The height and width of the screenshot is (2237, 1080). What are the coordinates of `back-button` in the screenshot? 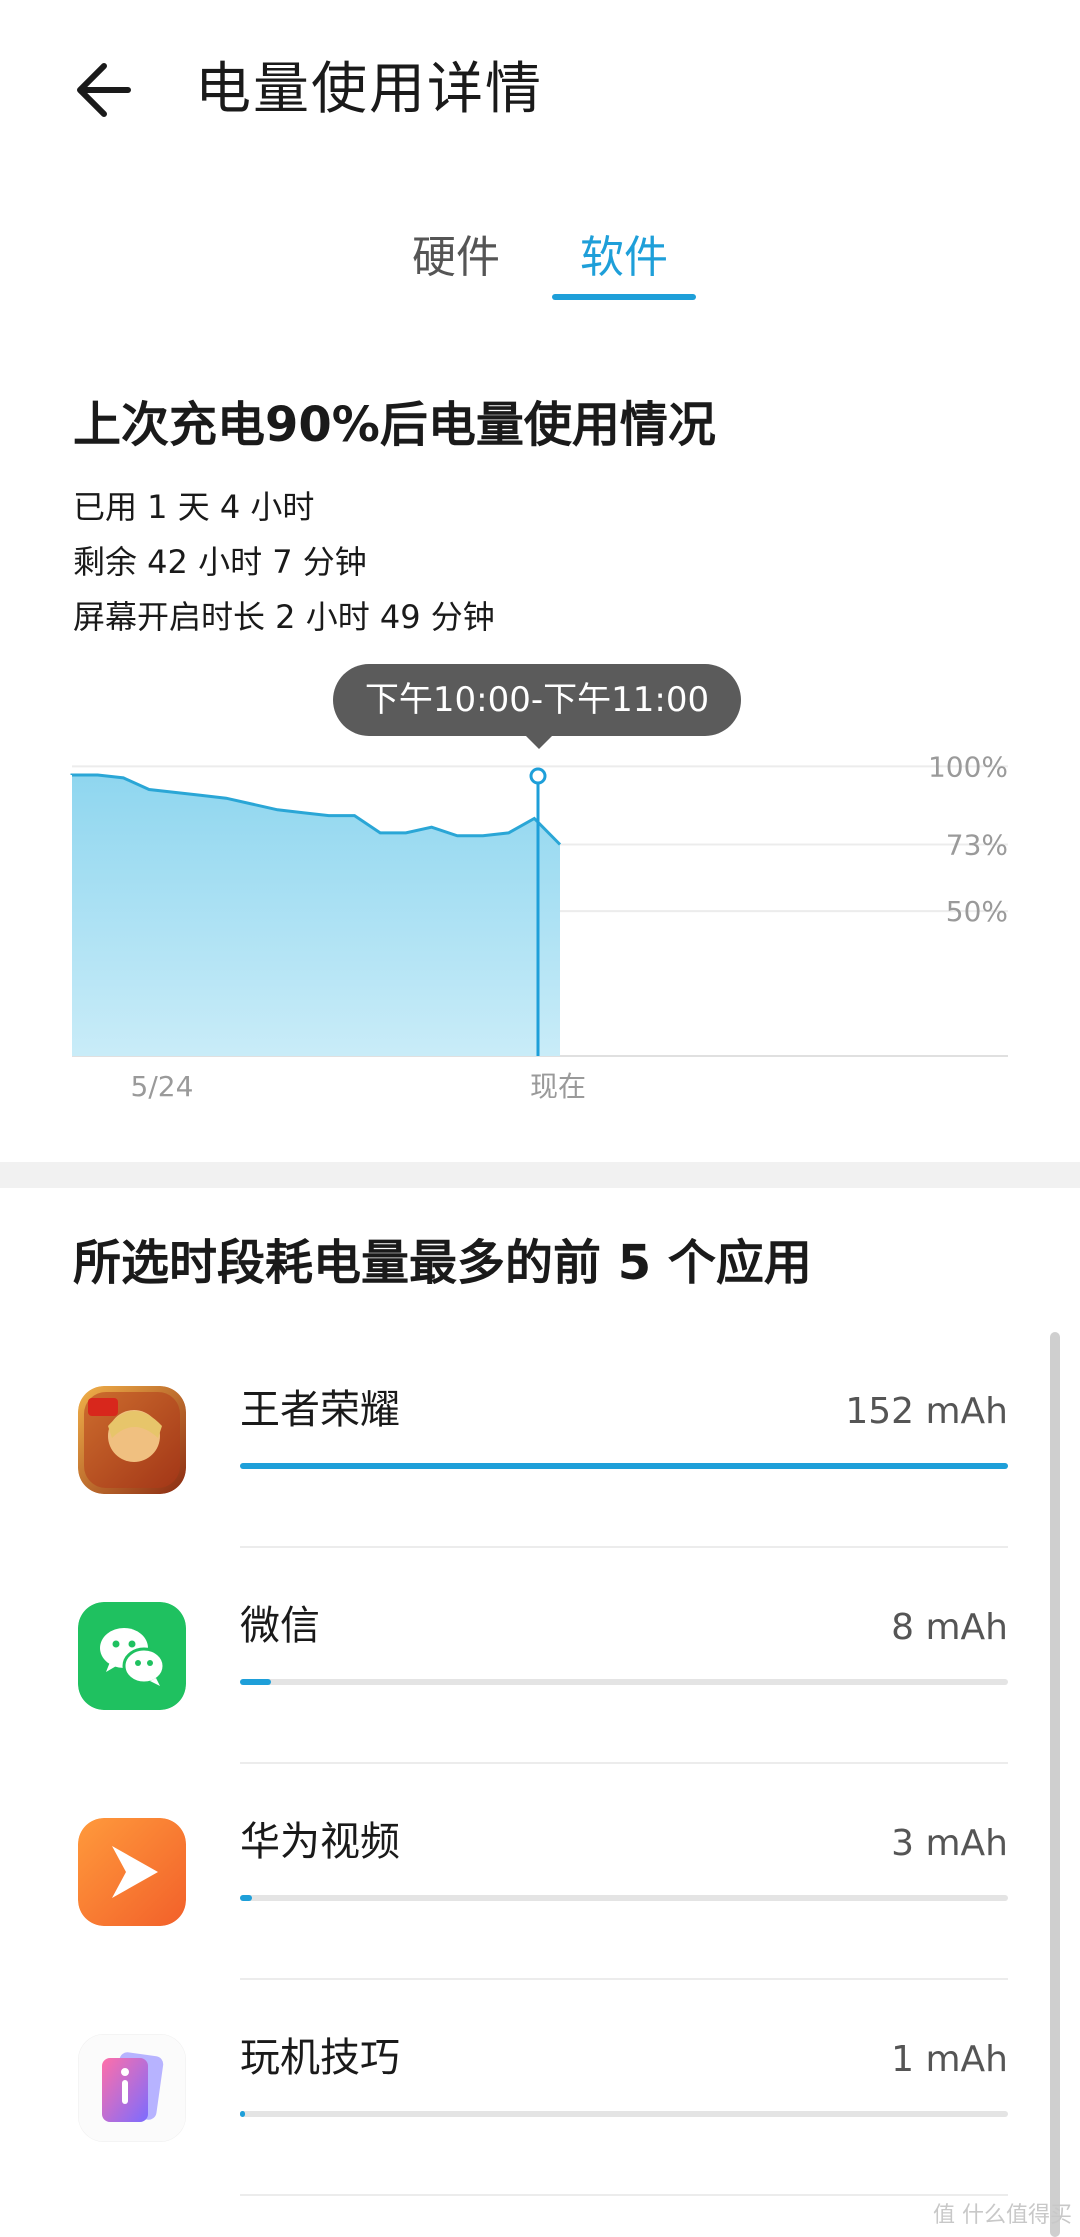 It's located at (110, 90).